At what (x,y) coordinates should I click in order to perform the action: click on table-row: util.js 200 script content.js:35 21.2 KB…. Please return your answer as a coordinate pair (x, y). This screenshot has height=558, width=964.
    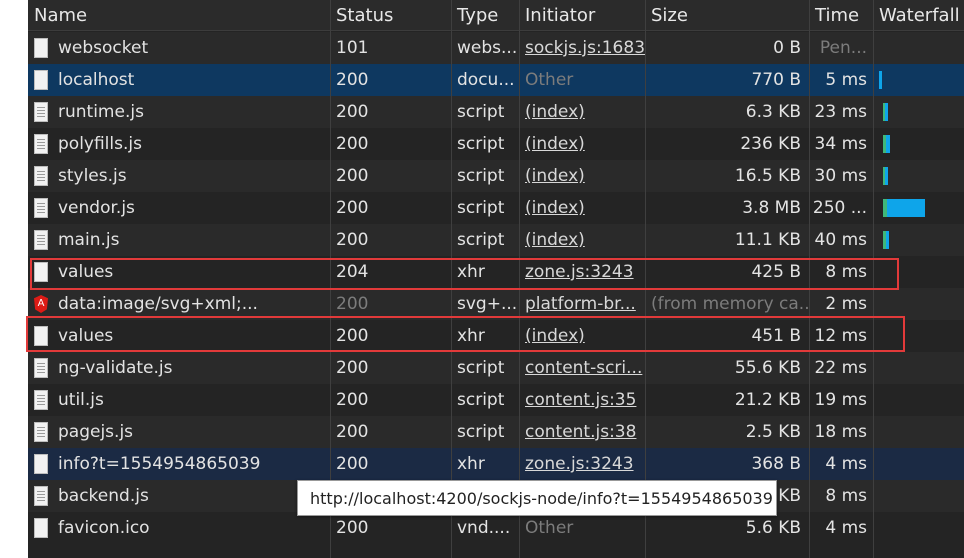
    Looking at the image, I should click on (496, 400).